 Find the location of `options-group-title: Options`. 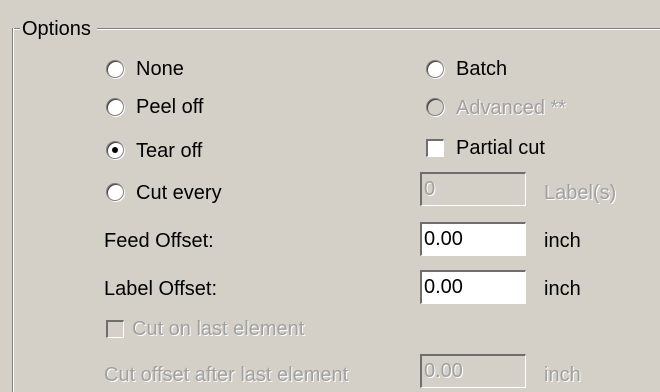

options-group-title: Options is located at coordinates (58, 29).